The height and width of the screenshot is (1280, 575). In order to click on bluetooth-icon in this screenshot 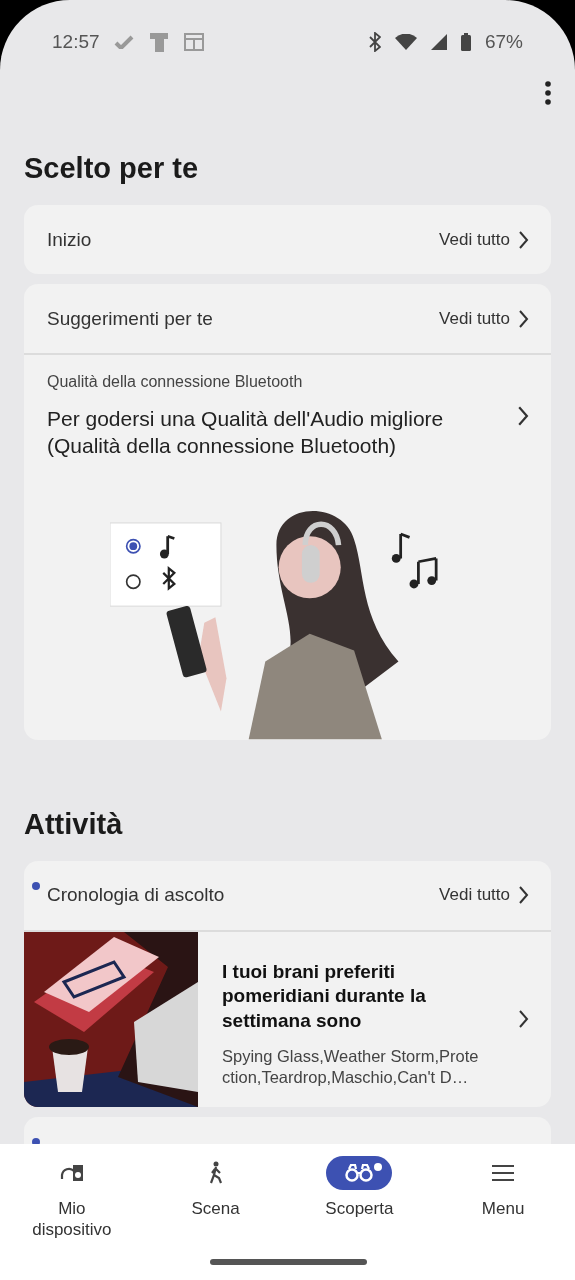, I will do `click(374, 42)`.